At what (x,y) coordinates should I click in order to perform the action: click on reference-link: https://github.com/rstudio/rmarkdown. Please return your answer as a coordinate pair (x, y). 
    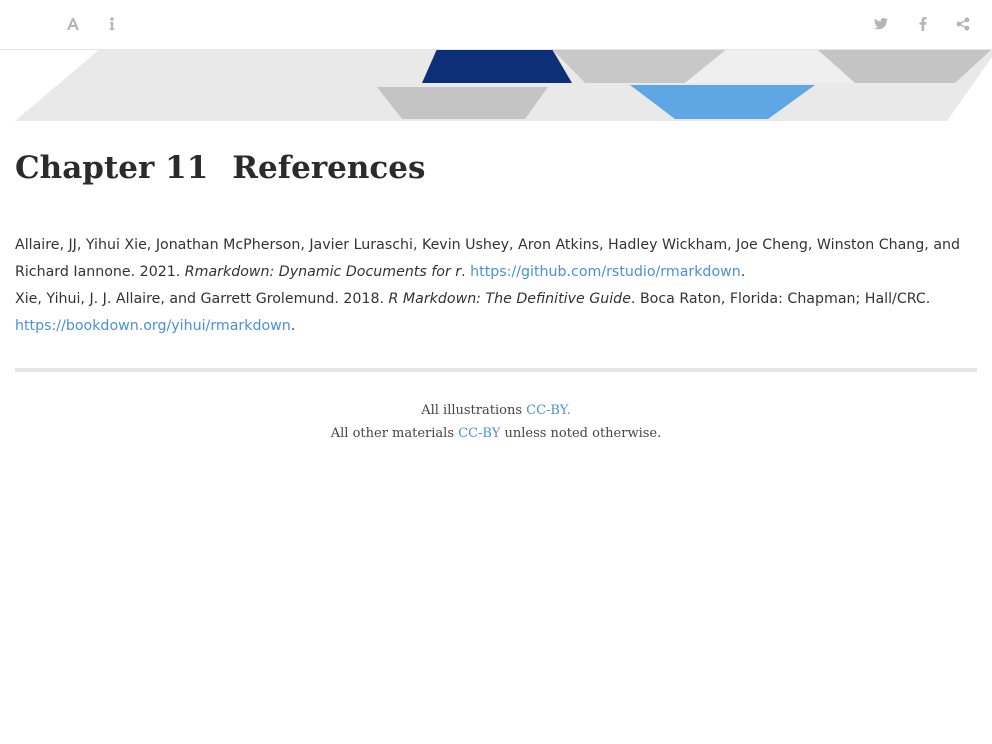
    Looking at the image, I should click on (605, 272).